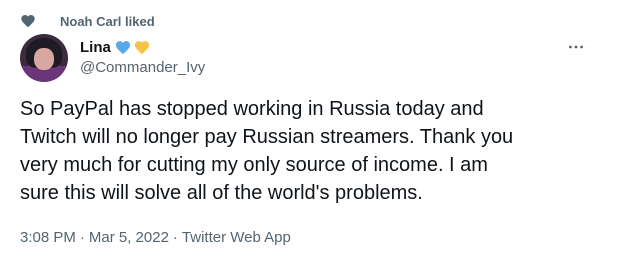 This screenshot has width=620, height=263. Describe the element at coordinates (28, 21) in the screenshot. I see `heart-icon` at that location.